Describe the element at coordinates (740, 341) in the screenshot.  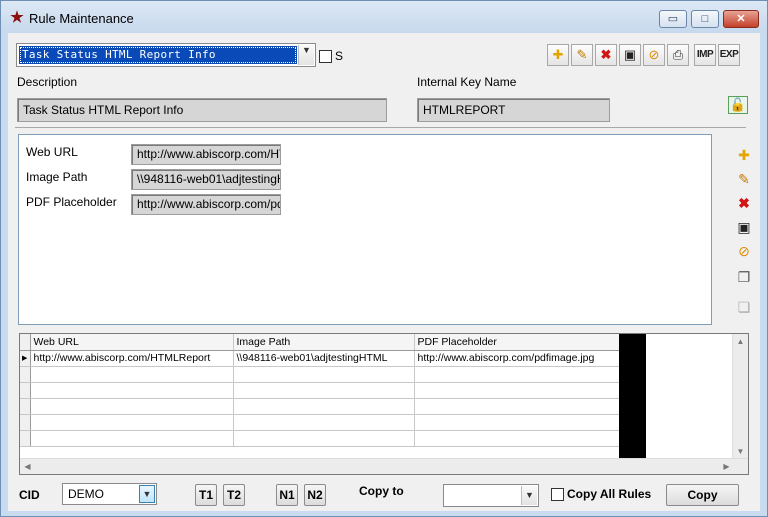
I see `scroll-up-icon: ▲` at that location.